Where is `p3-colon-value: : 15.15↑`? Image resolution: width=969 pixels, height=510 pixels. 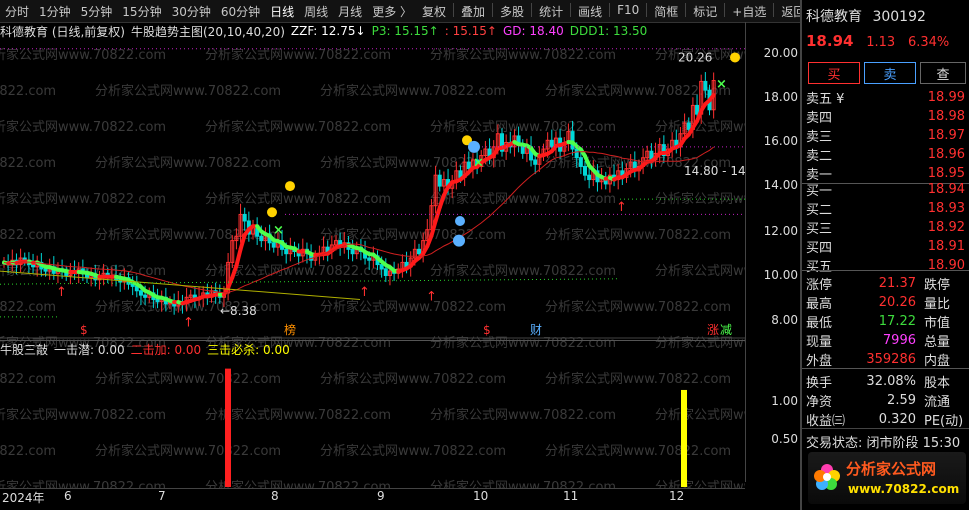 p3-colon-value: : 15.15↑ is located at coordinates (470, 31).